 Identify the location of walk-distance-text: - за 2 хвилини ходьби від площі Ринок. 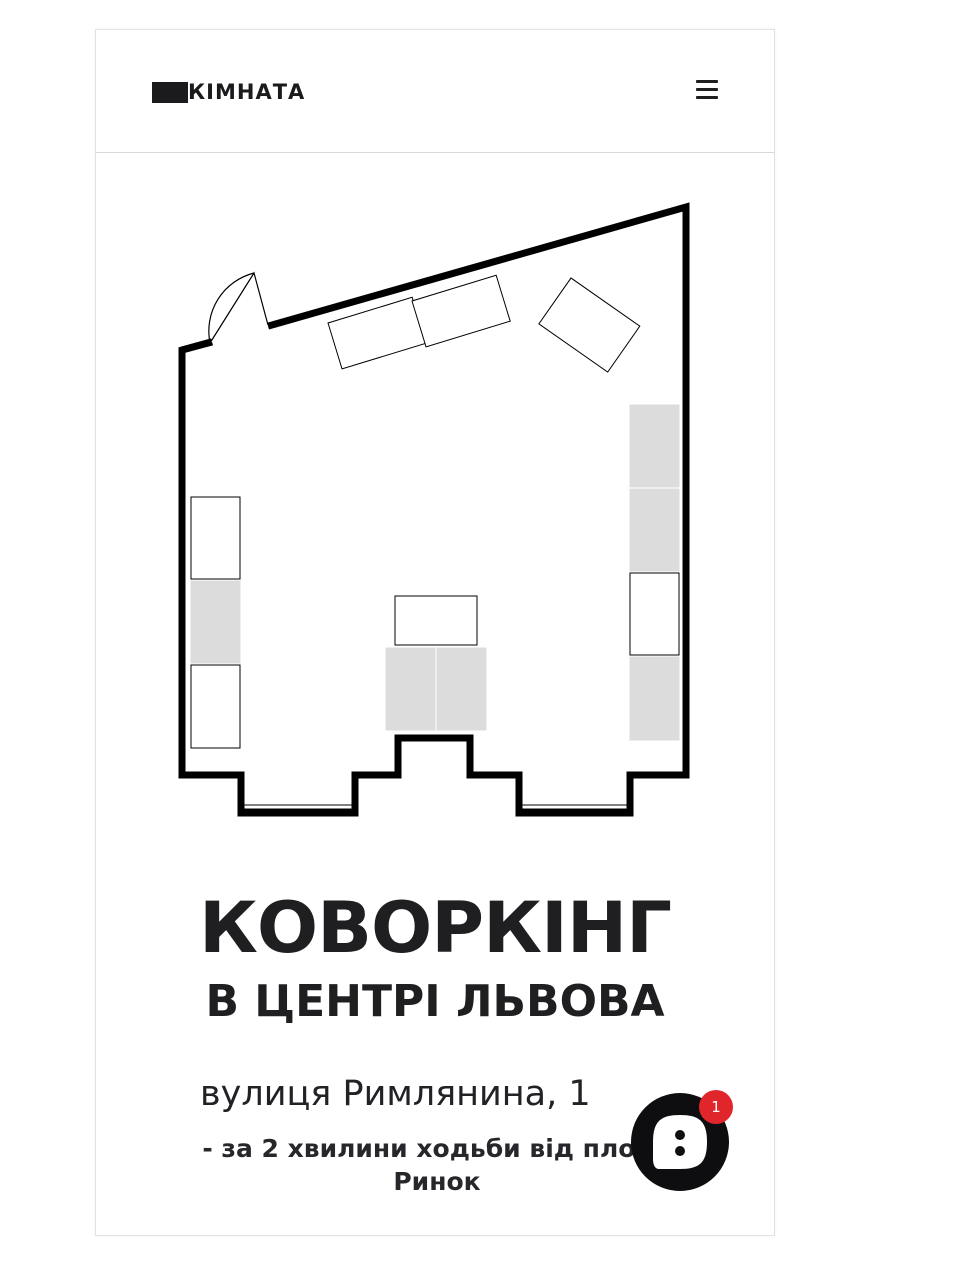
(437, 1165).